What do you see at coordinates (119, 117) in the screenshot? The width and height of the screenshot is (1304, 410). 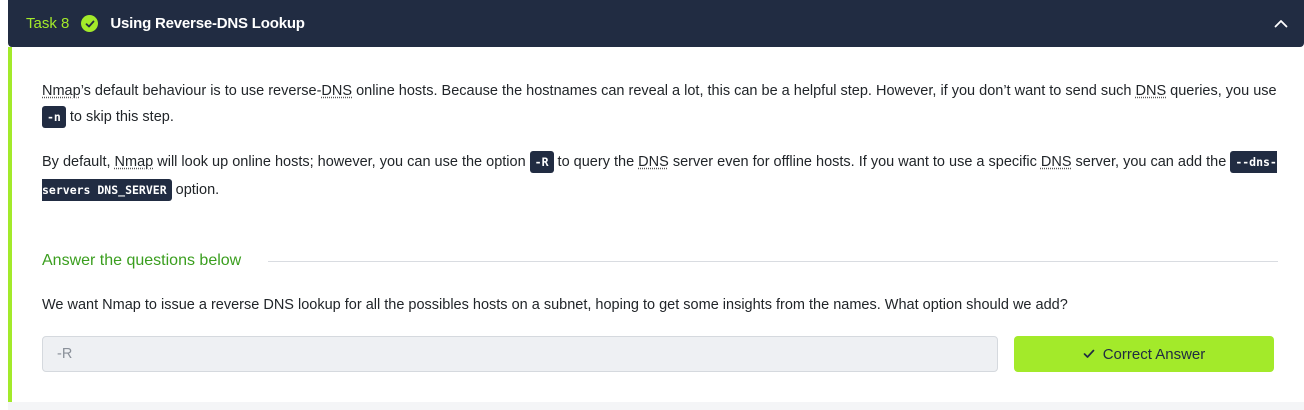 I see `text-segment: to skip this step.` at bounding box center [119, 117].